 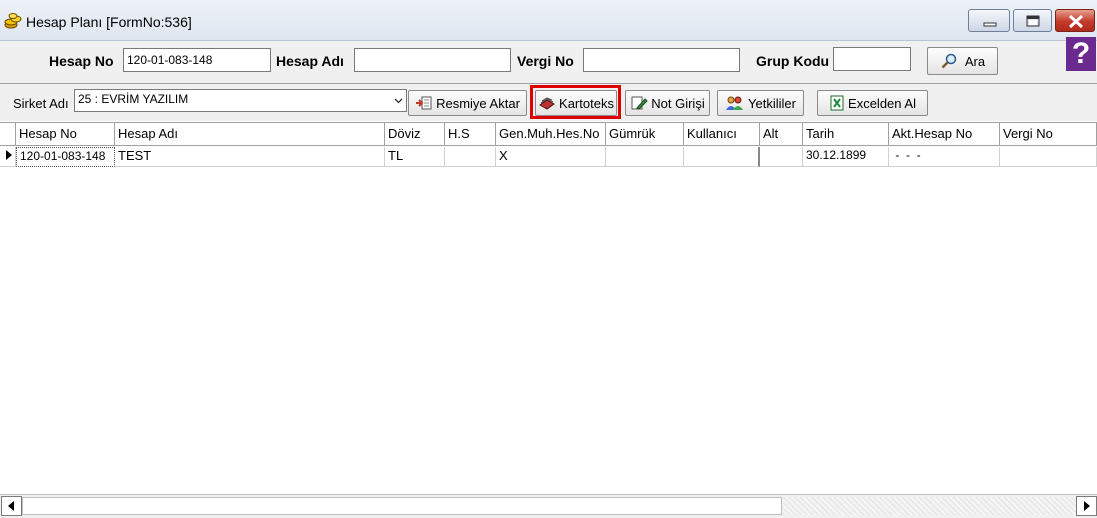 I want to click on chevron-down-icon, so click(x=398, y=101).